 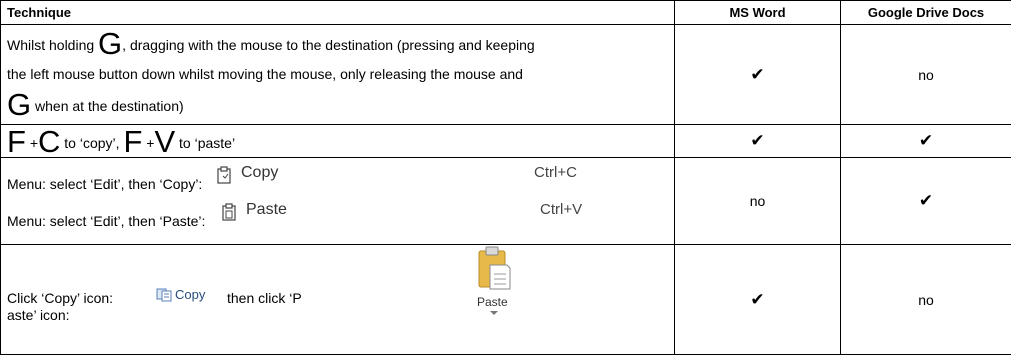 What do you see at coordinates (237, 315) in the screenshot?
I see `ribbon-line2: aste’ icon:` at bounding box center [237, 315].